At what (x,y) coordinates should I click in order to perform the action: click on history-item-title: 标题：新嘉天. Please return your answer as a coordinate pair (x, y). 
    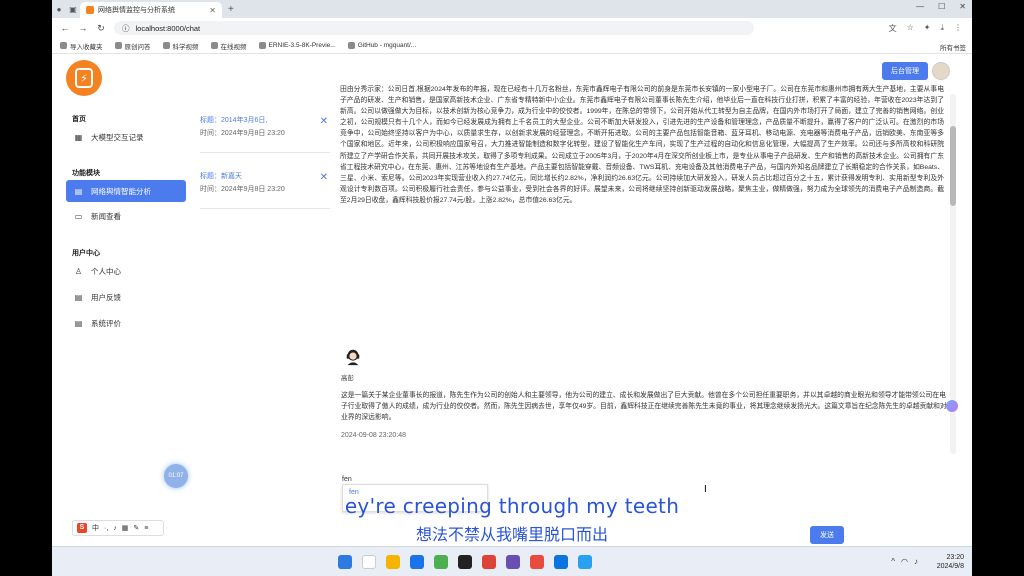
    Looking at the image, I should click on (221, 176).